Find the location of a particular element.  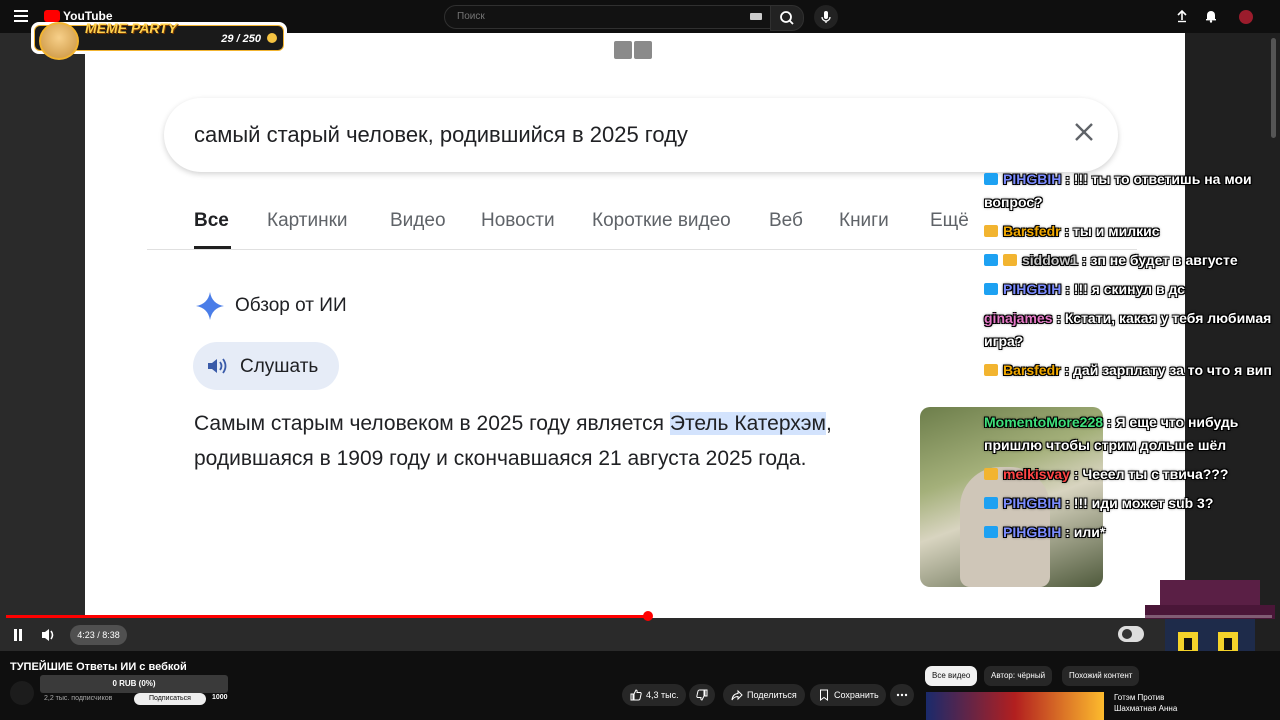

scrollbar is located at coordinates (1273, 88).